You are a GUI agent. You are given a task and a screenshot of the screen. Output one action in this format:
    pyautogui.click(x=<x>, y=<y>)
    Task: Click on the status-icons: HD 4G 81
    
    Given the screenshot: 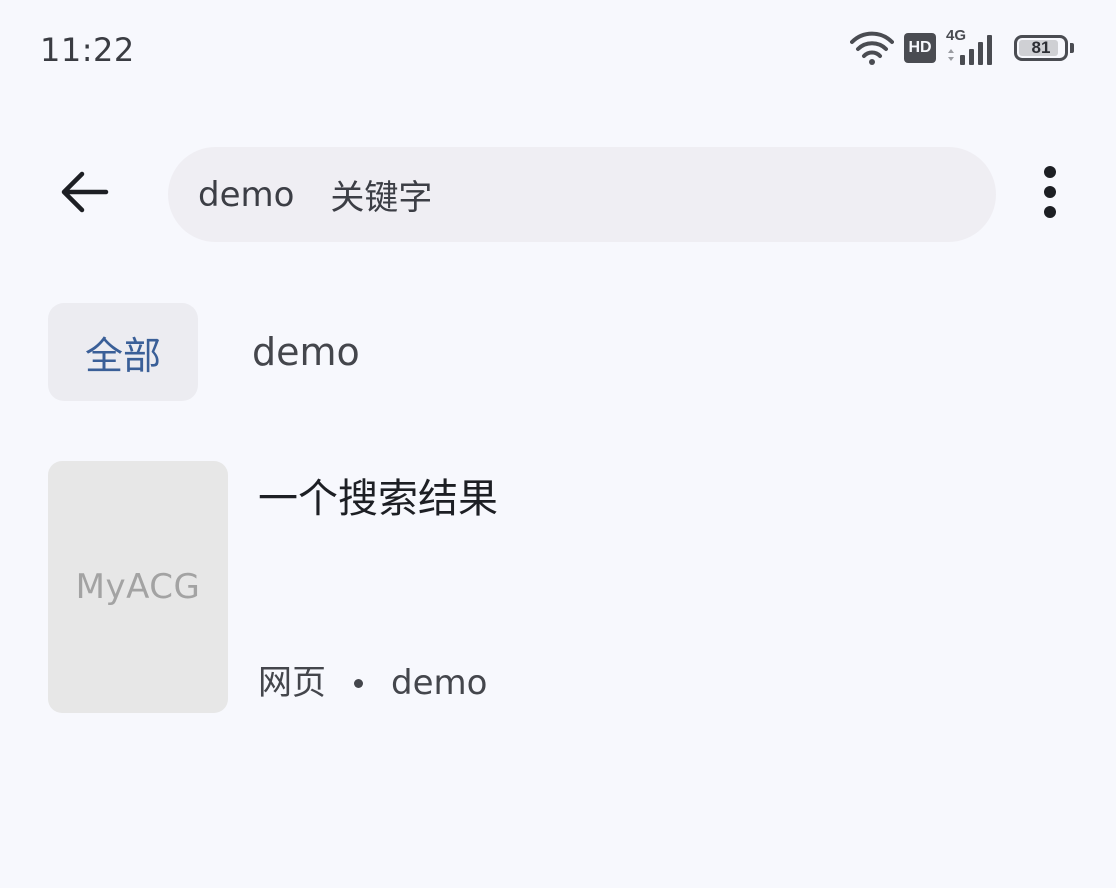 What is the action you would take?
    pyautogui.click(x=962, y=47)
    